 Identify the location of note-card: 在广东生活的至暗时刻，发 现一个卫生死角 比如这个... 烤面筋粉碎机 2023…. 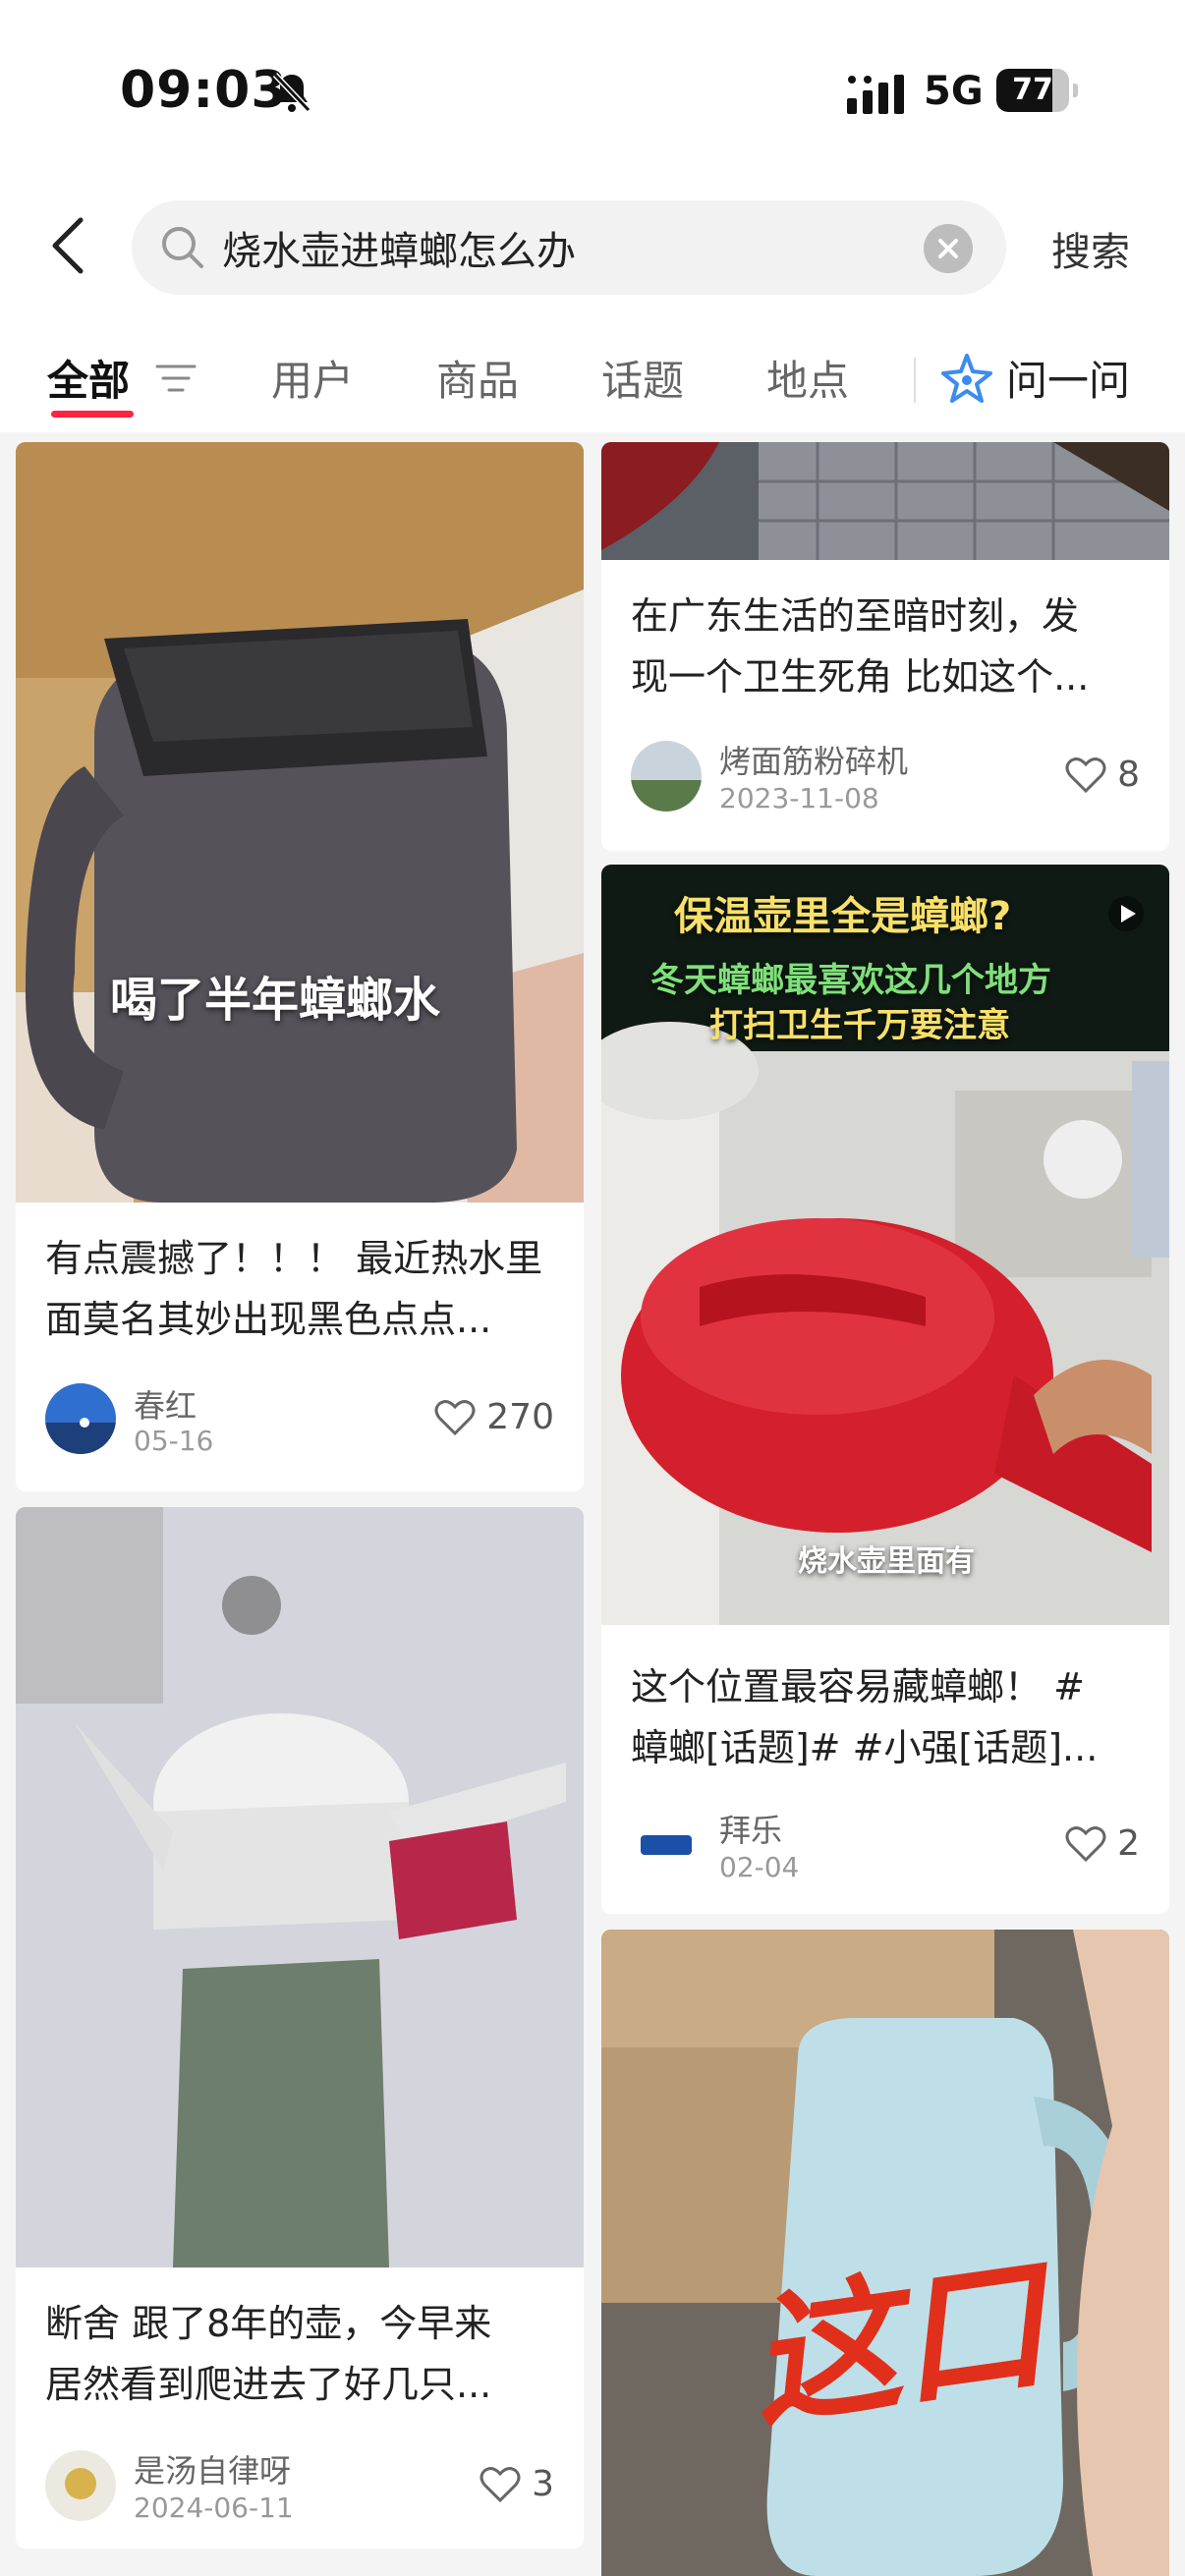
(885, 646).